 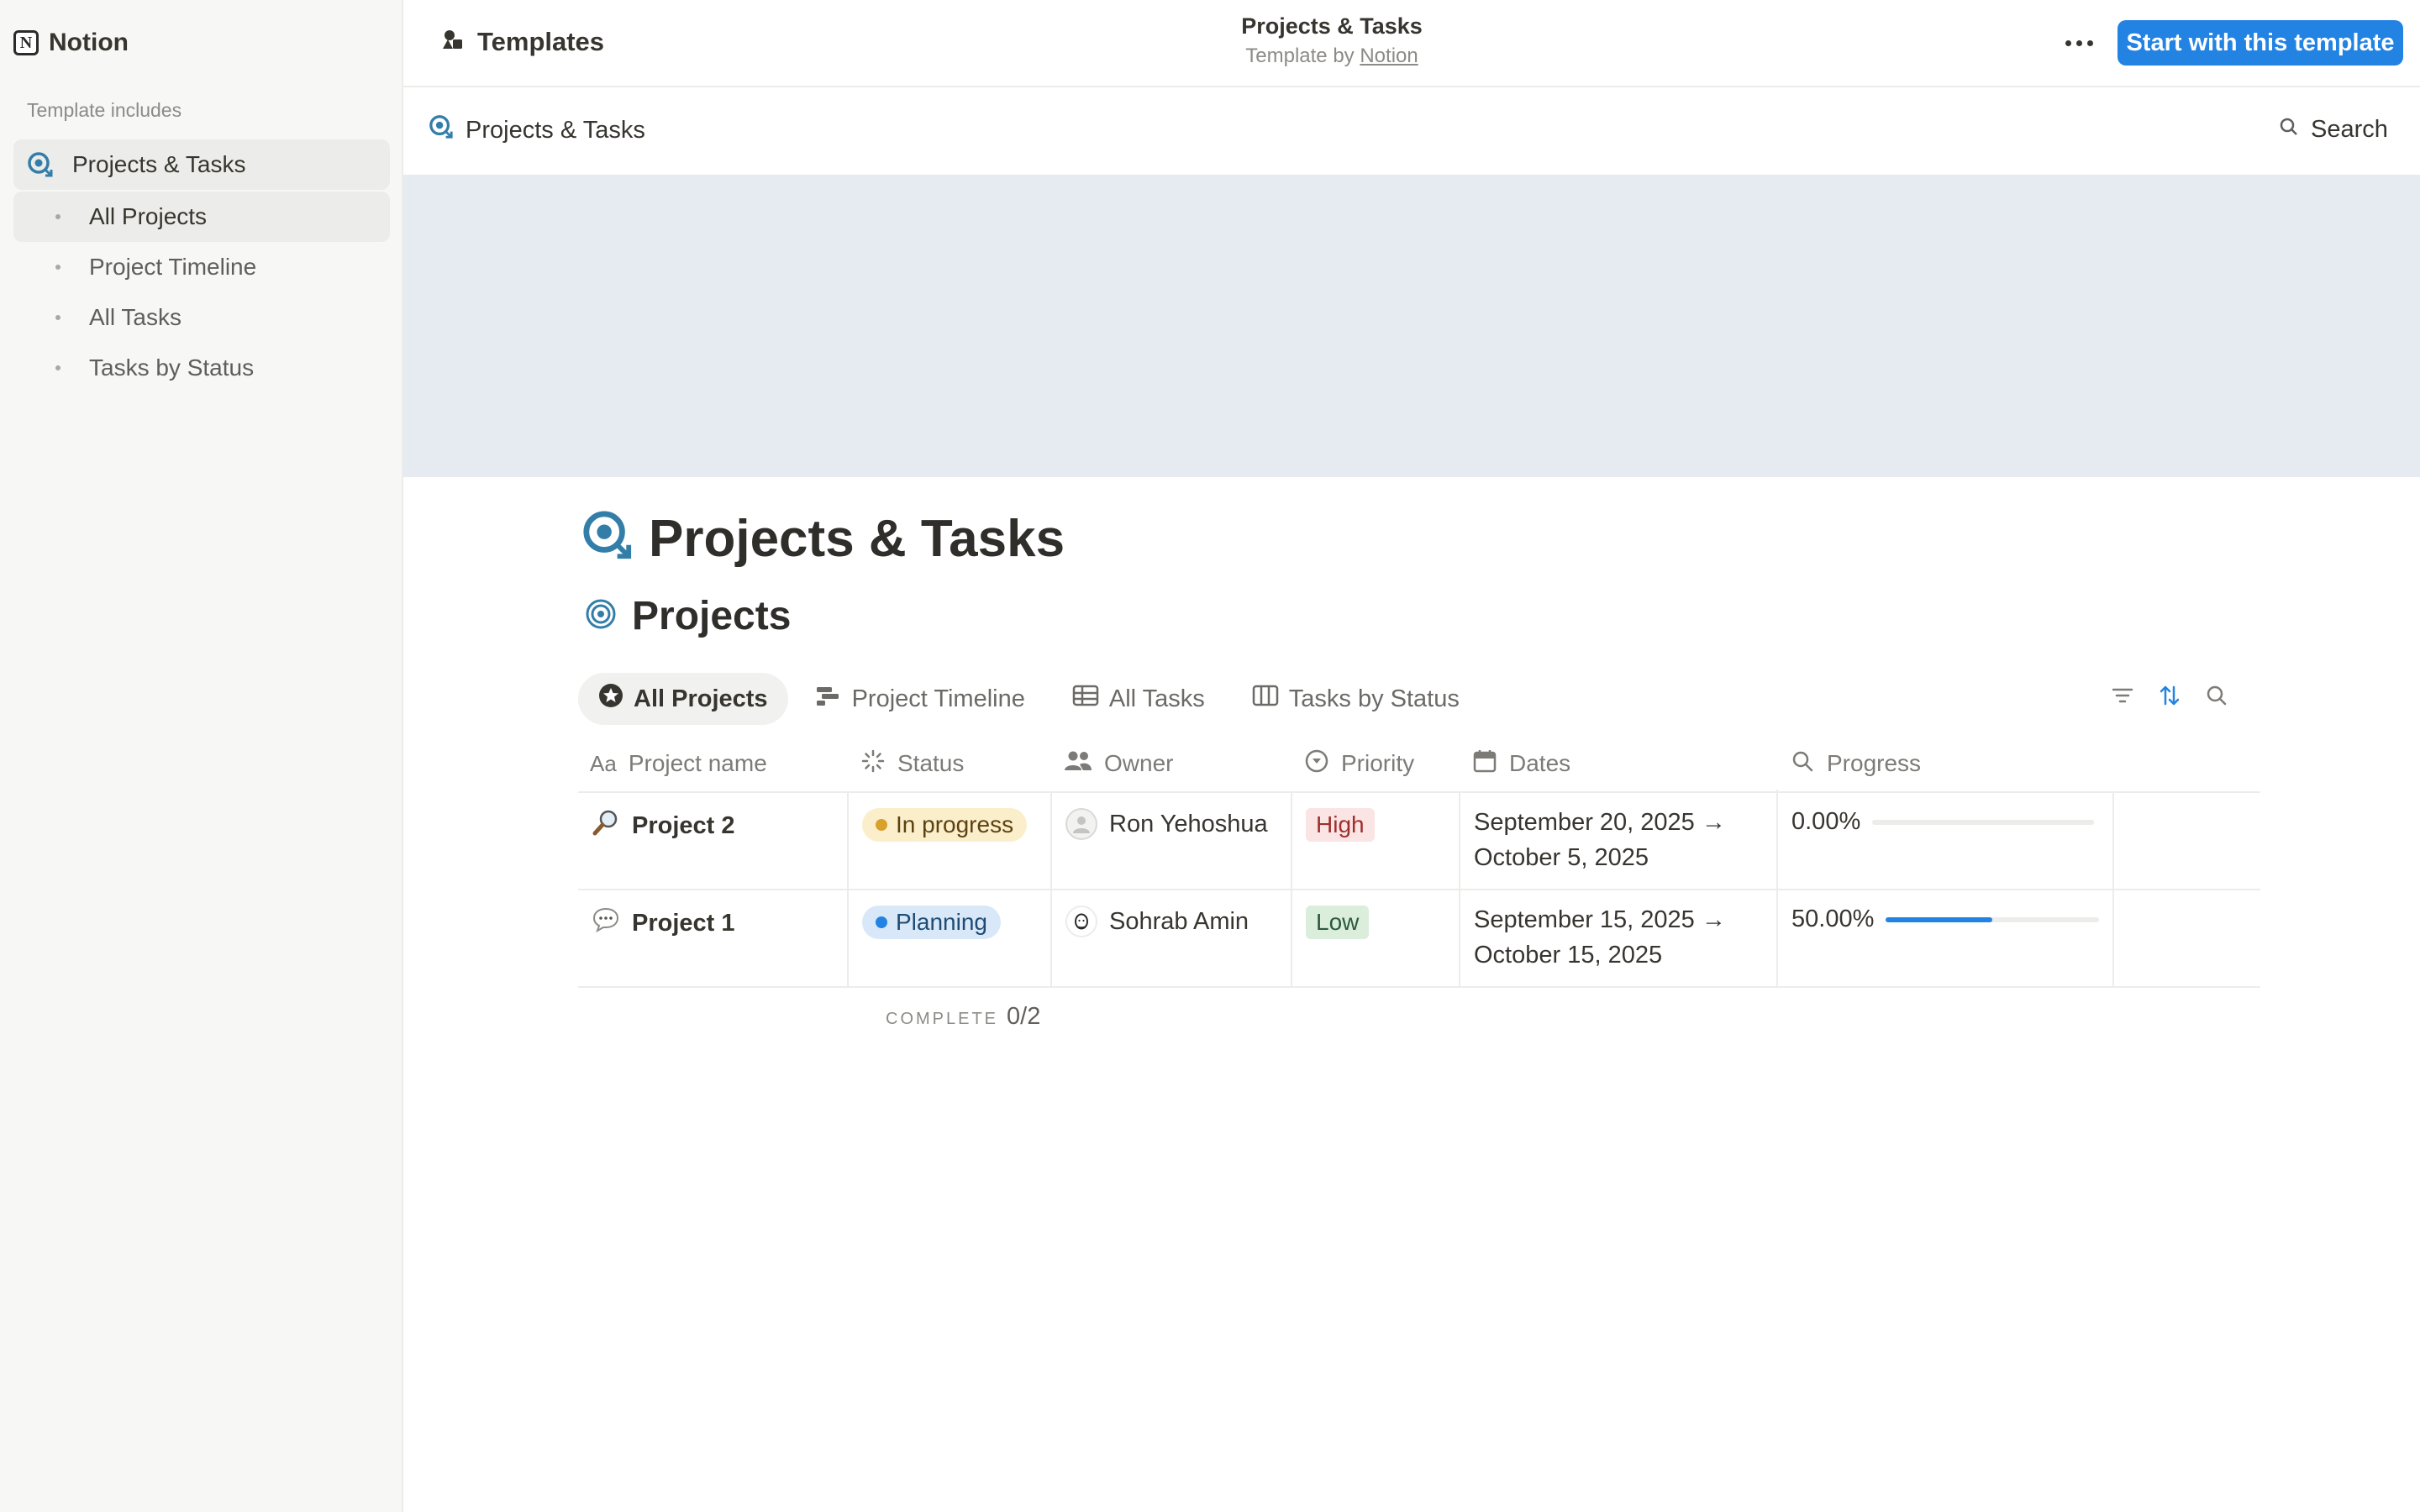 I want to click on sidebar-item-projects-tasks: Projects & Tasks, so click(x=202, y=164).